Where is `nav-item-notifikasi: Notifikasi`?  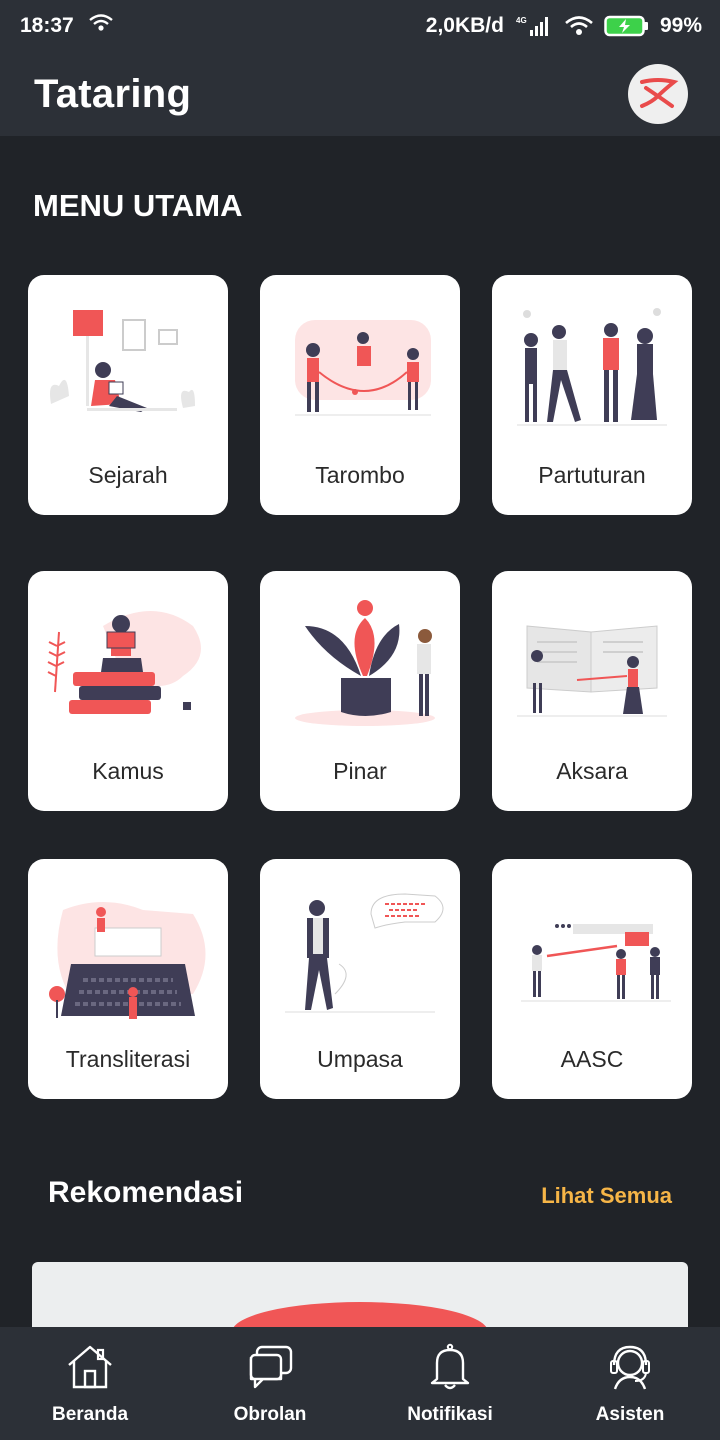 nav-item-notifikasi: Notifikasi is located at coordinates (450, 1383).